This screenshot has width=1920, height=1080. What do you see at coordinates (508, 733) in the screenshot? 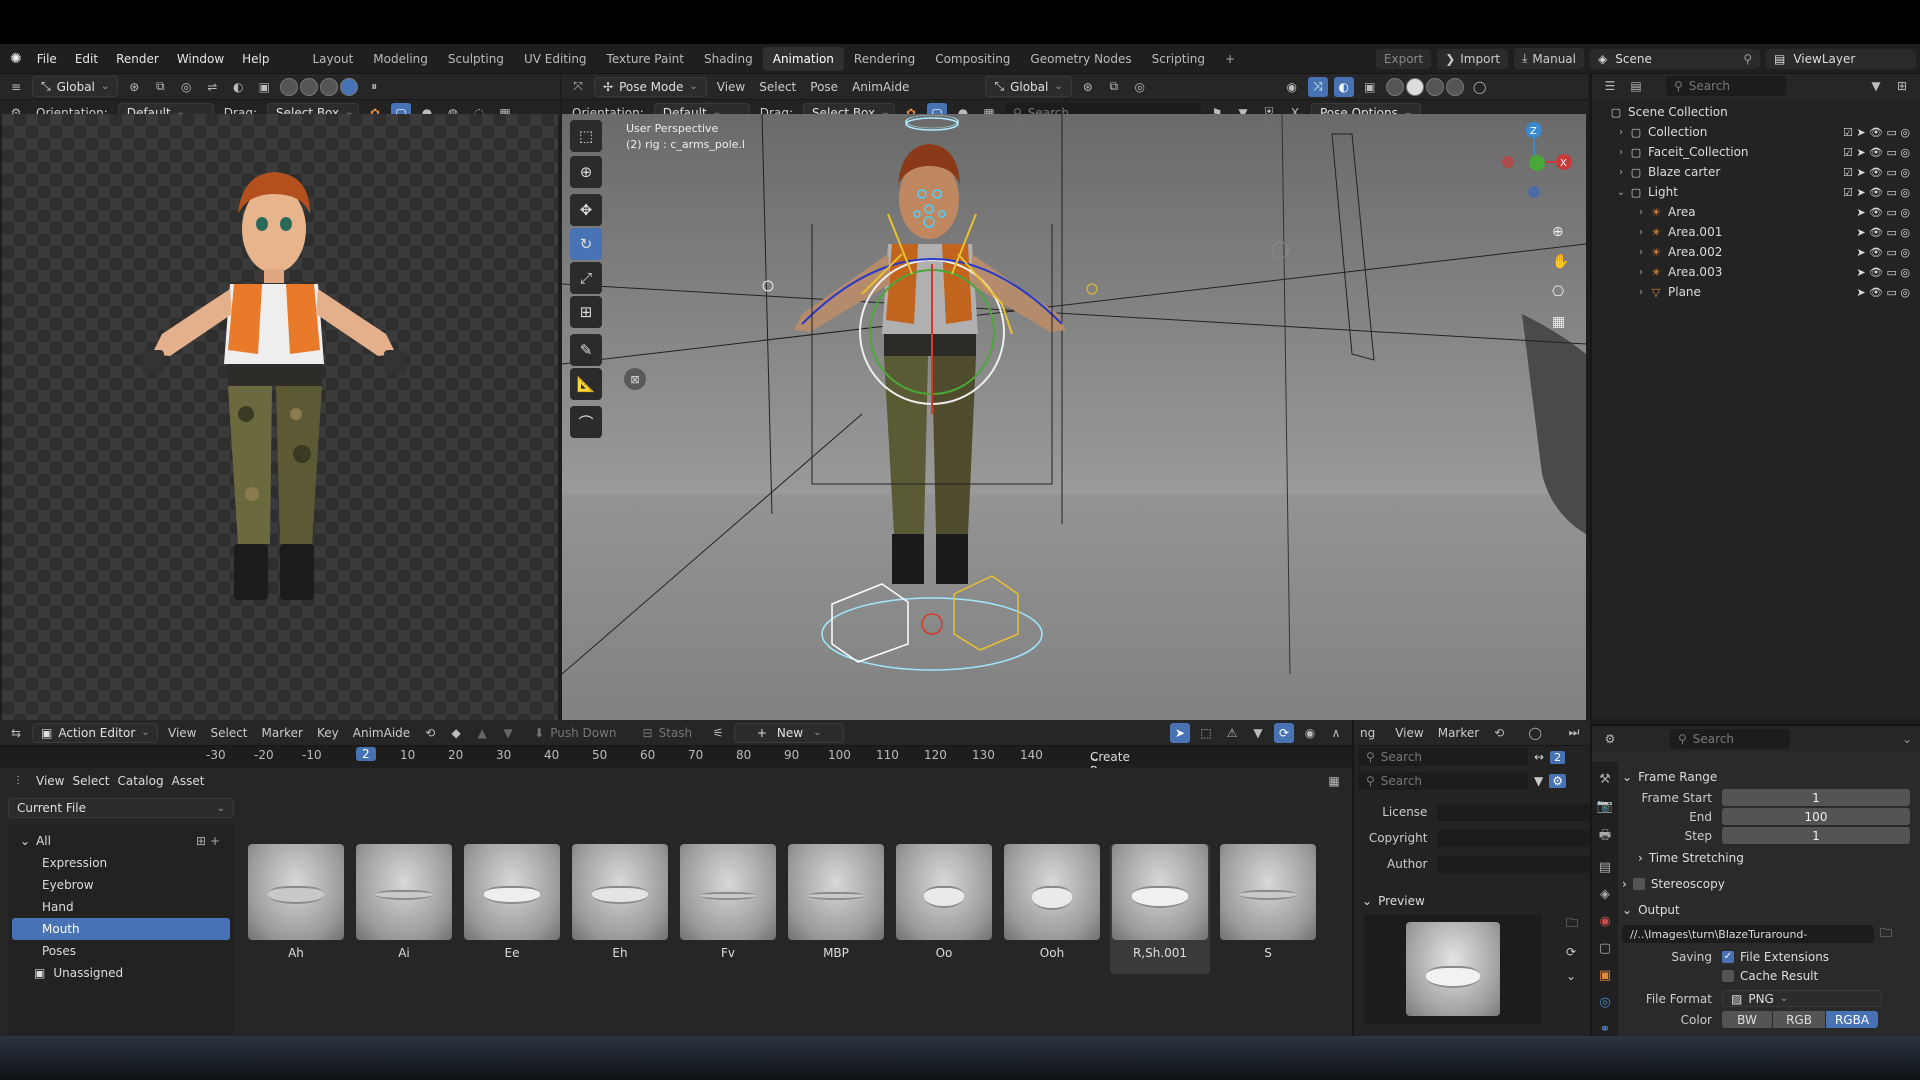
I see `down-icon: ▼` at bounding box center [508, 733].